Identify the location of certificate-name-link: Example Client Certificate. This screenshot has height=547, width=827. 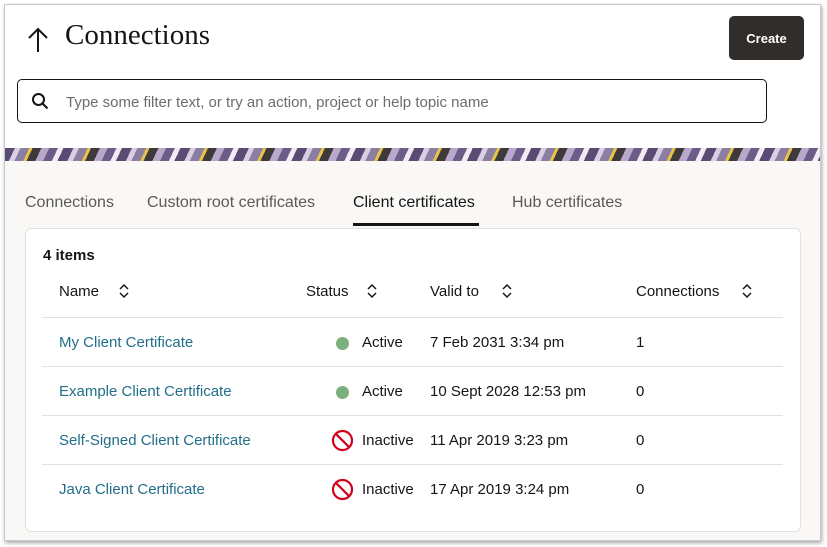
(145, 391).